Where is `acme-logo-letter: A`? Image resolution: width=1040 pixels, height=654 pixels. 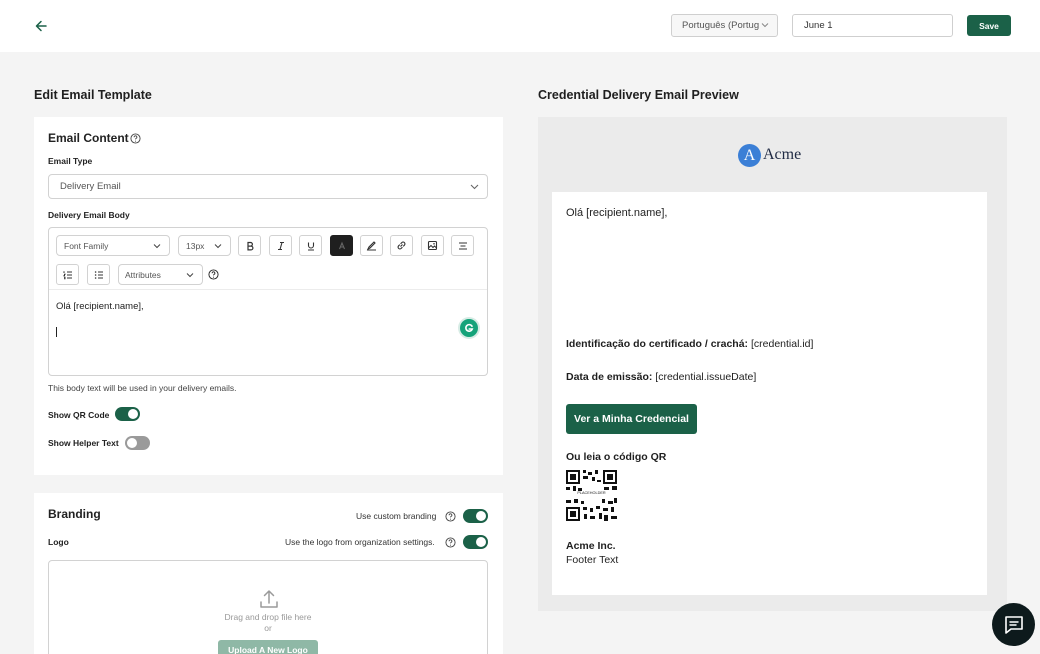 acme-logo-letter: A is located at coordinates (749, 155).